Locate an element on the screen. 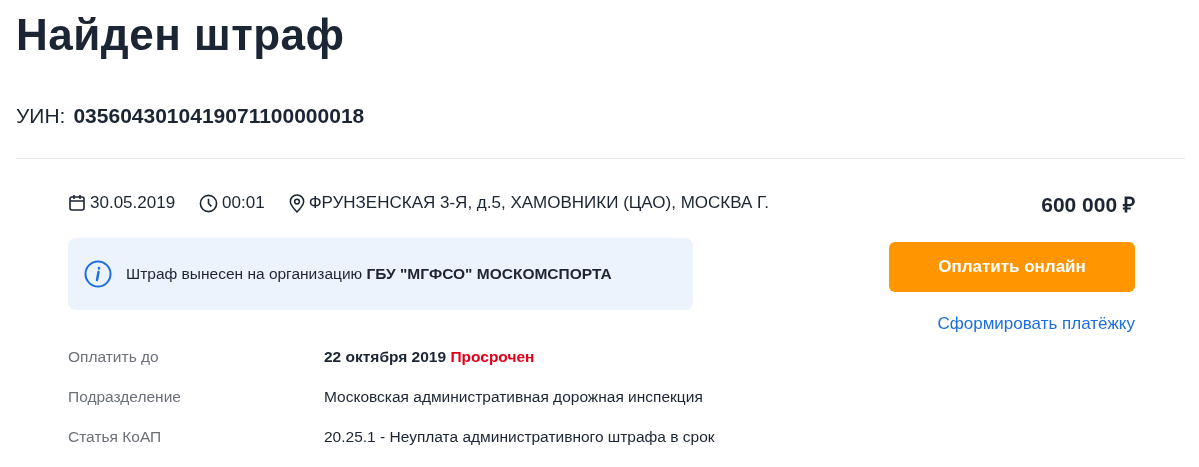 The height and width of the screenshot is (467, 1199). payment-slip-link: Сформировать платёжку is located at coordinates (1036, 324).